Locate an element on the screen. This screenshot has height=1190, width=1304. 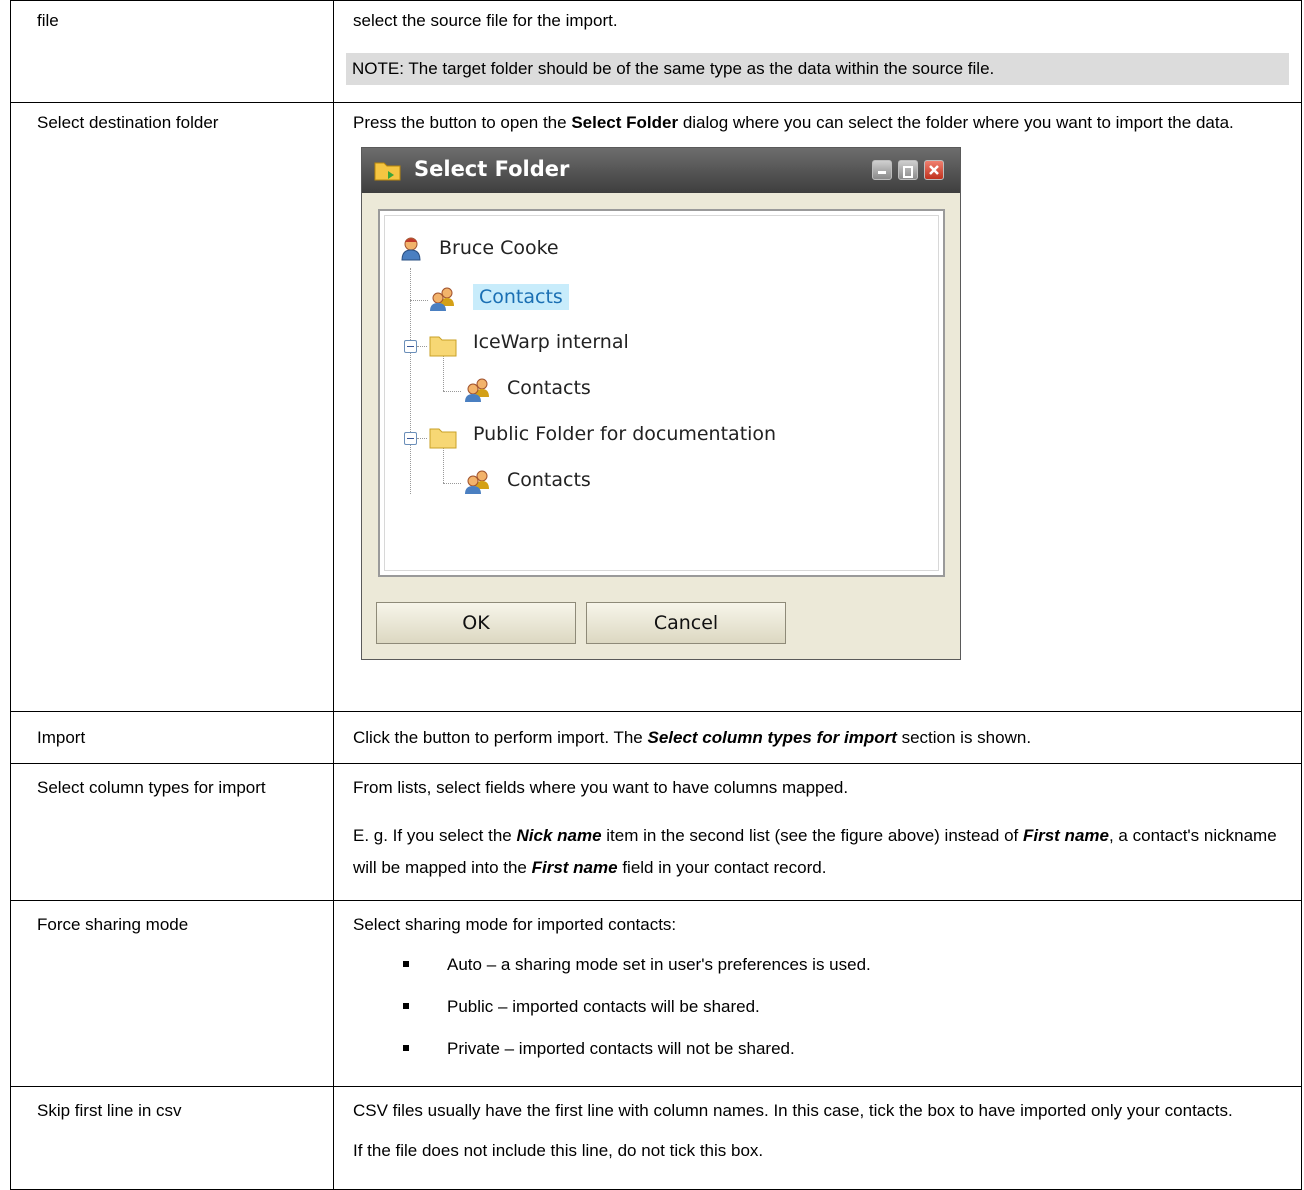
option-label-cell: Select column types for import is located at coordinates (172, 832).